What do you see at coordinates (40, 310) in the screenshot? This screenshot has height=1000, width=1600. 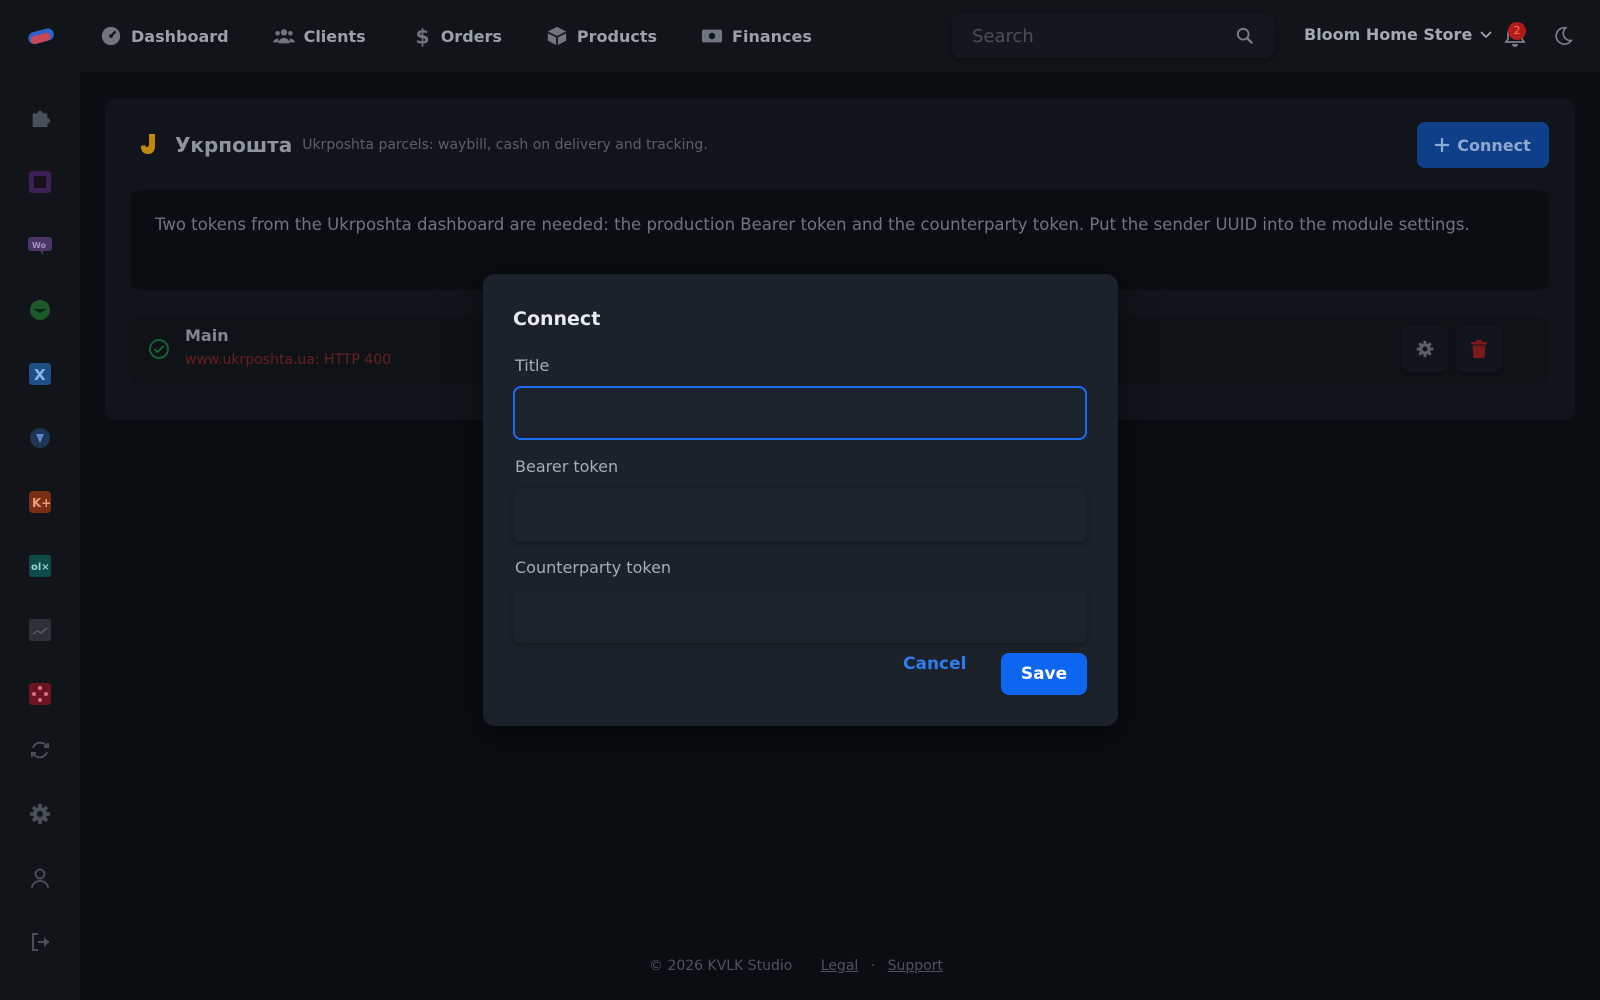 I see `smile-app-icon` at bounding box center [40, 310].